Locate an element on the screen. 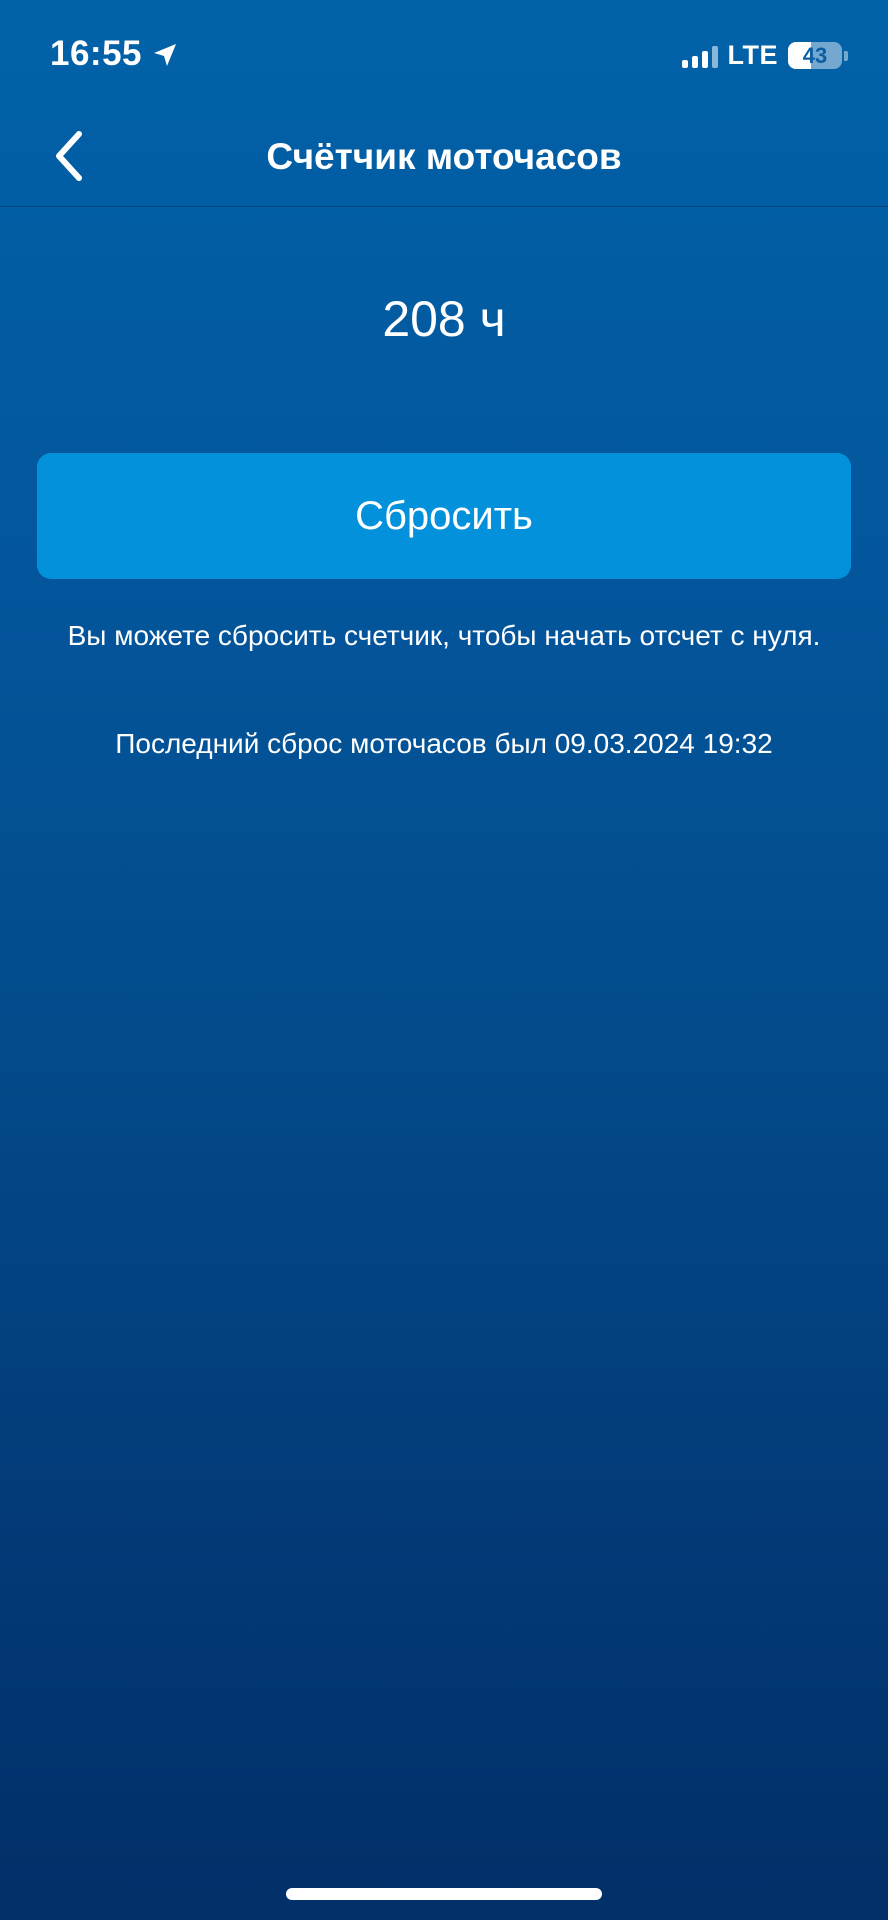 This screenshot has height=1920, width=888. navigation-bar: Счётчик моточасов is located at coordinates (444, 158).